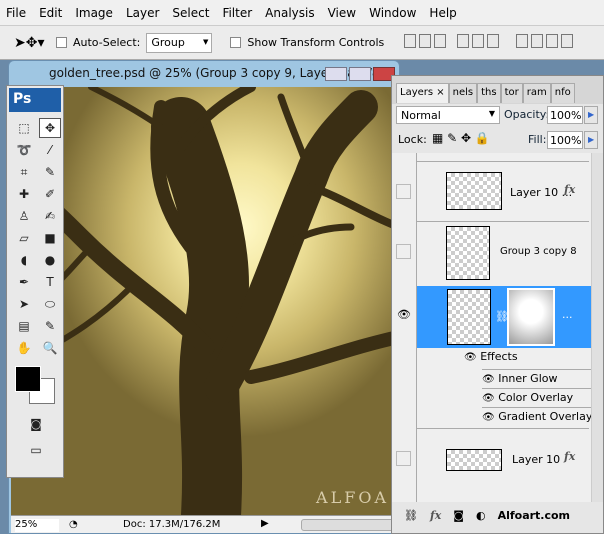 Image resolution: width=604 pixels, height=534 pixels. Describe the element at coordinates (24, 238) in the screenshot. I see `eraser-icon: ▱` at that location.